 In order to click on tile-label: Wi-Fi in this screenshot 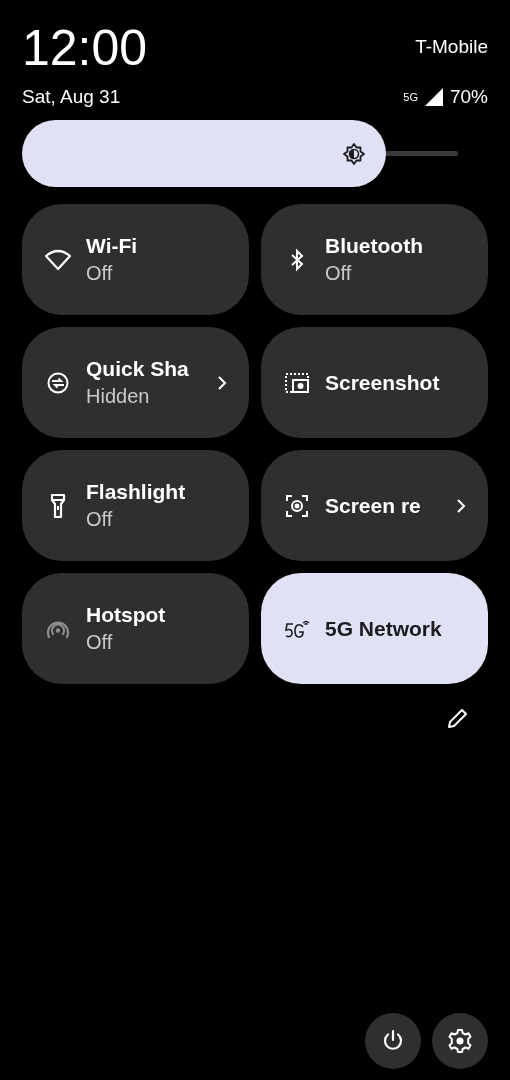, I will do `click(112, 246)`.